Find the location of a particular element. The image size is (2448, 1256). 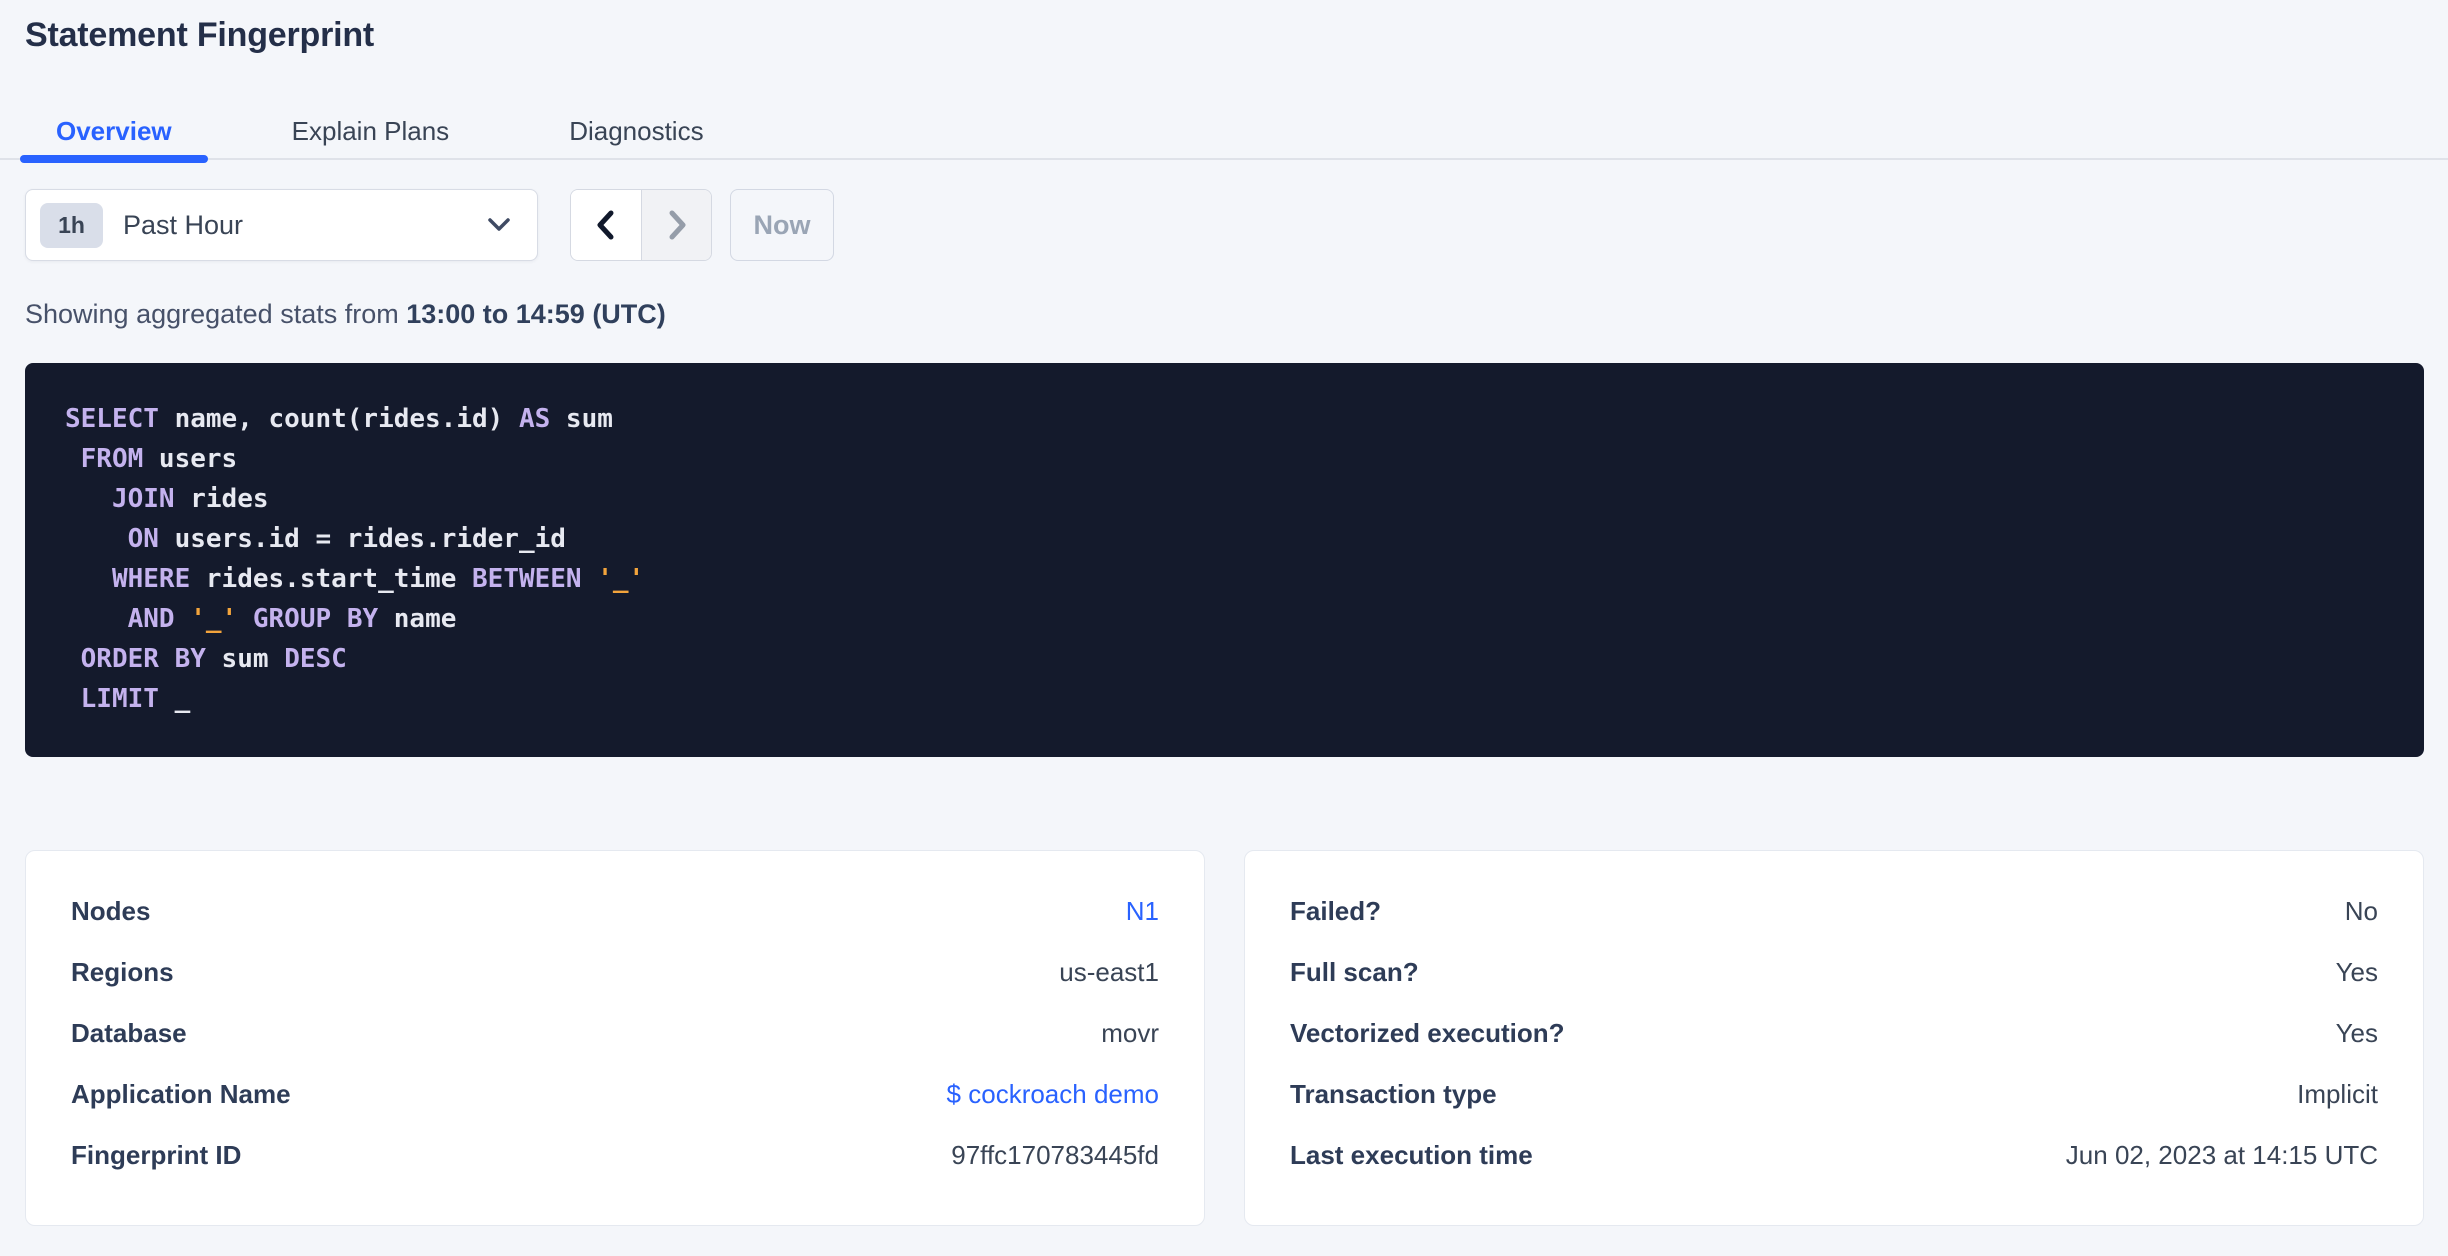

chevron-down-icon is located at coordinates (499, 225).